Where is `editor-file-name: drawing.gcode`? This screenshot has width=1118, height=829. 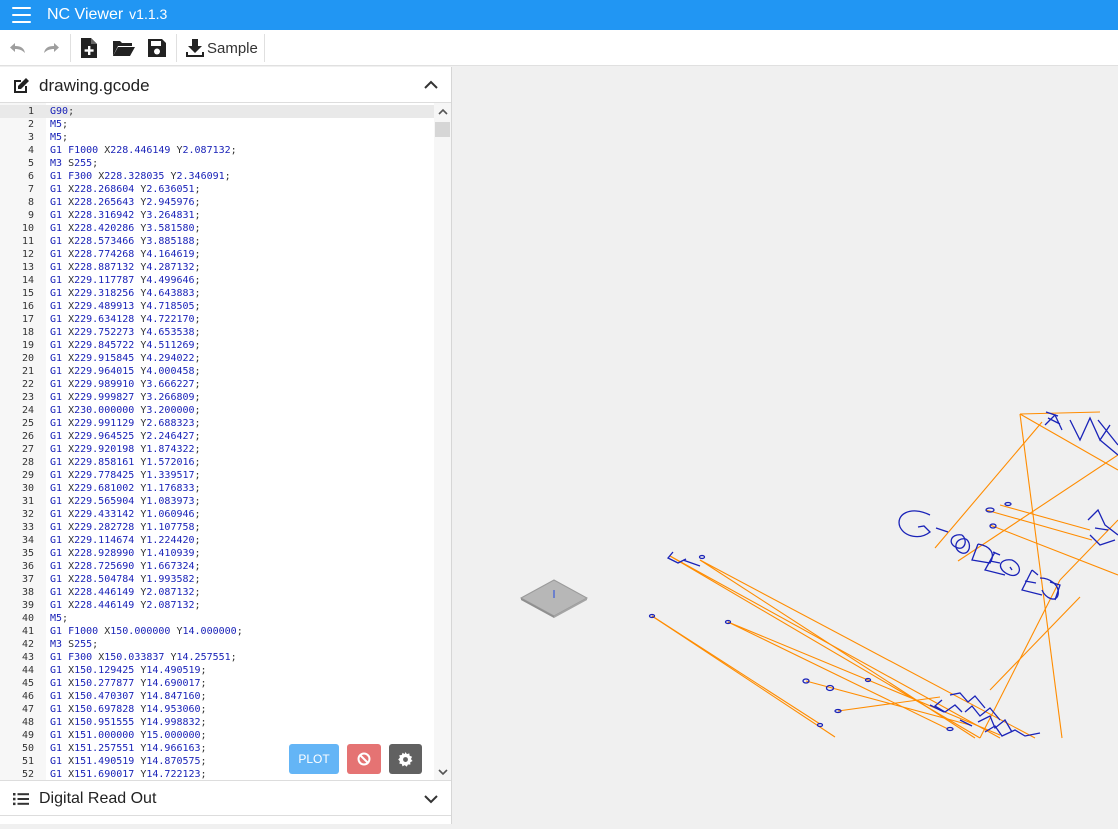
editor-file-name: drawing.gcode is located at coordinates (94, 86).